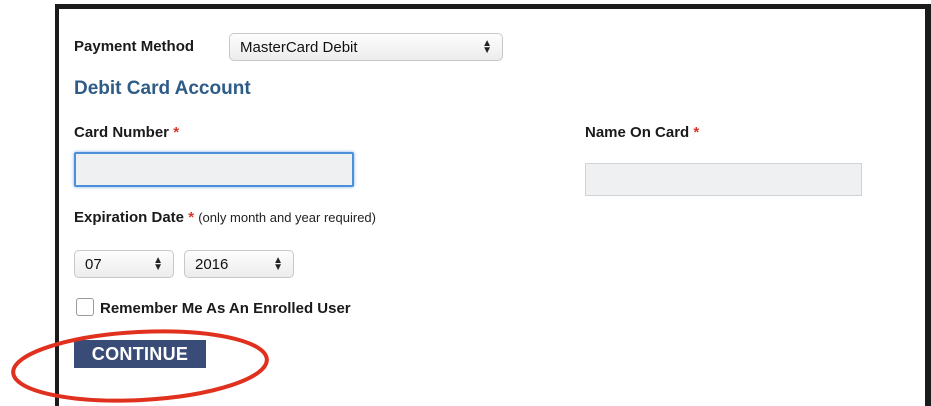 This screenshot has width=931, height=406. I want to click on expiration-year-value: 2016, so click(212, 264).